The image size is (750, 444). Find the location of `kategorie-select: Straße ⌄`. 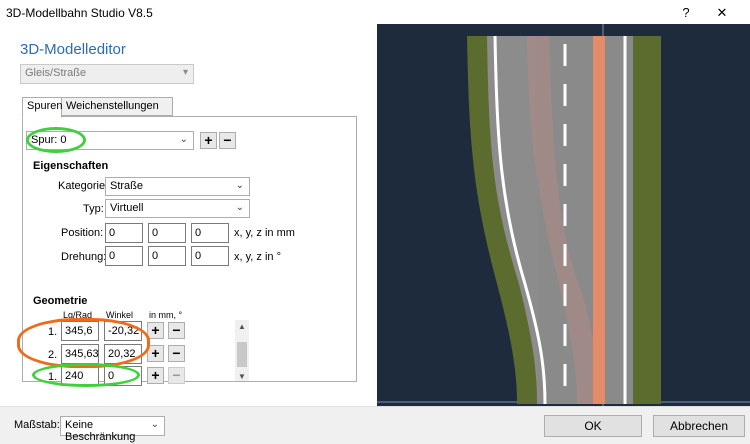

kategorie-select: Straße ⌄ is located at coordinates (177, 186).